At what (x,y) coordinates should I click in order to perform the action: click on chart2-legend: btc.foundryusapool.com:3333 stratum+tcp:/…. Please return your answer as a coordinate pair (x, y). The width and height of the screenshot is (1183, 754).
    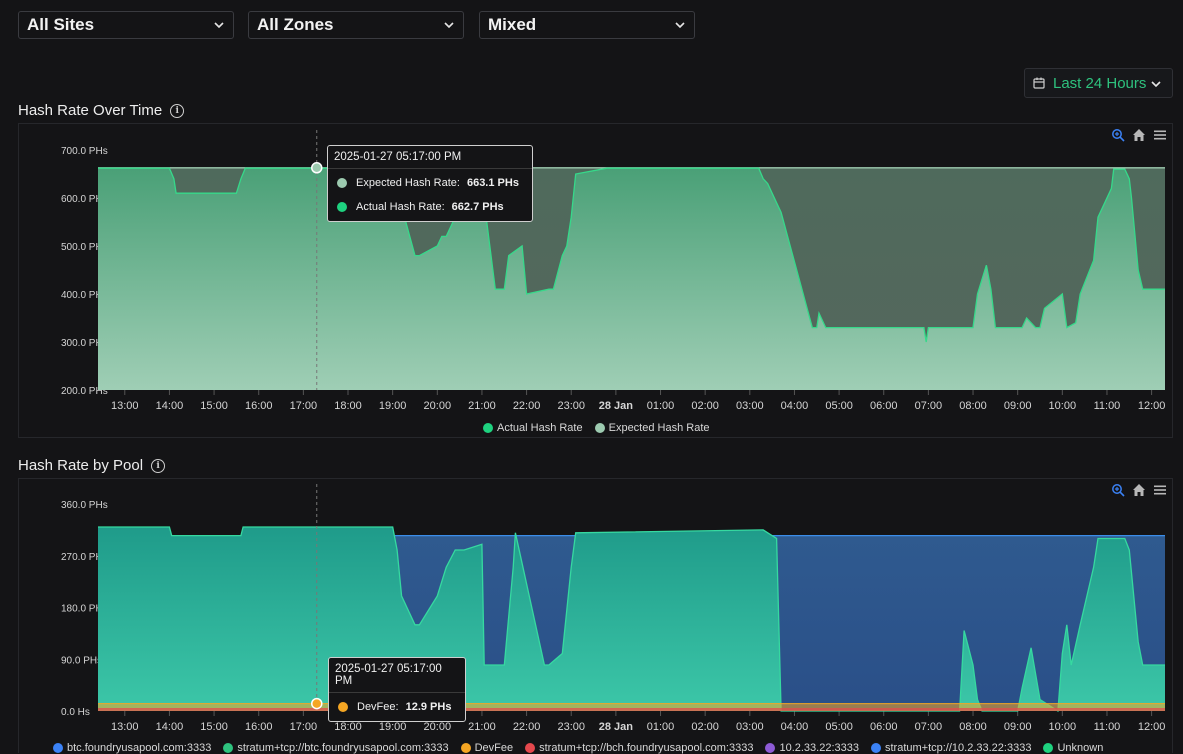
    Looking at the image, I should click on (584, 748).